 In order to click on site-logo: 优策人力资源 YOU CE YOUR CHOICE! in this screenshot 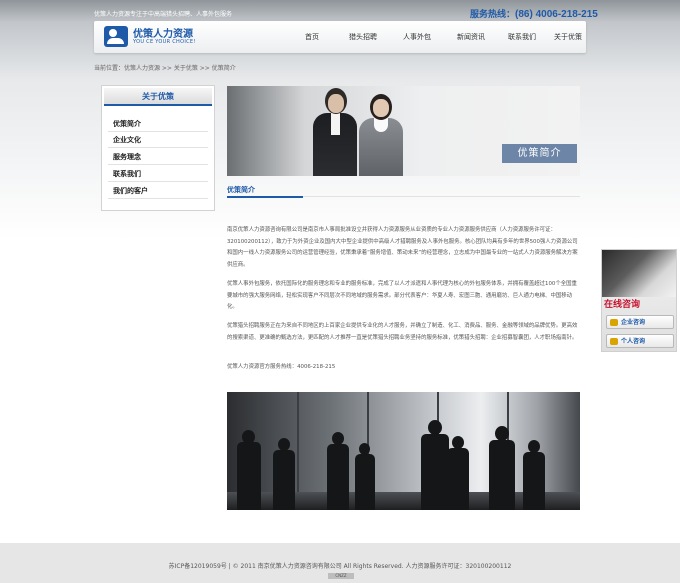, I will do `click(164, 37)`.